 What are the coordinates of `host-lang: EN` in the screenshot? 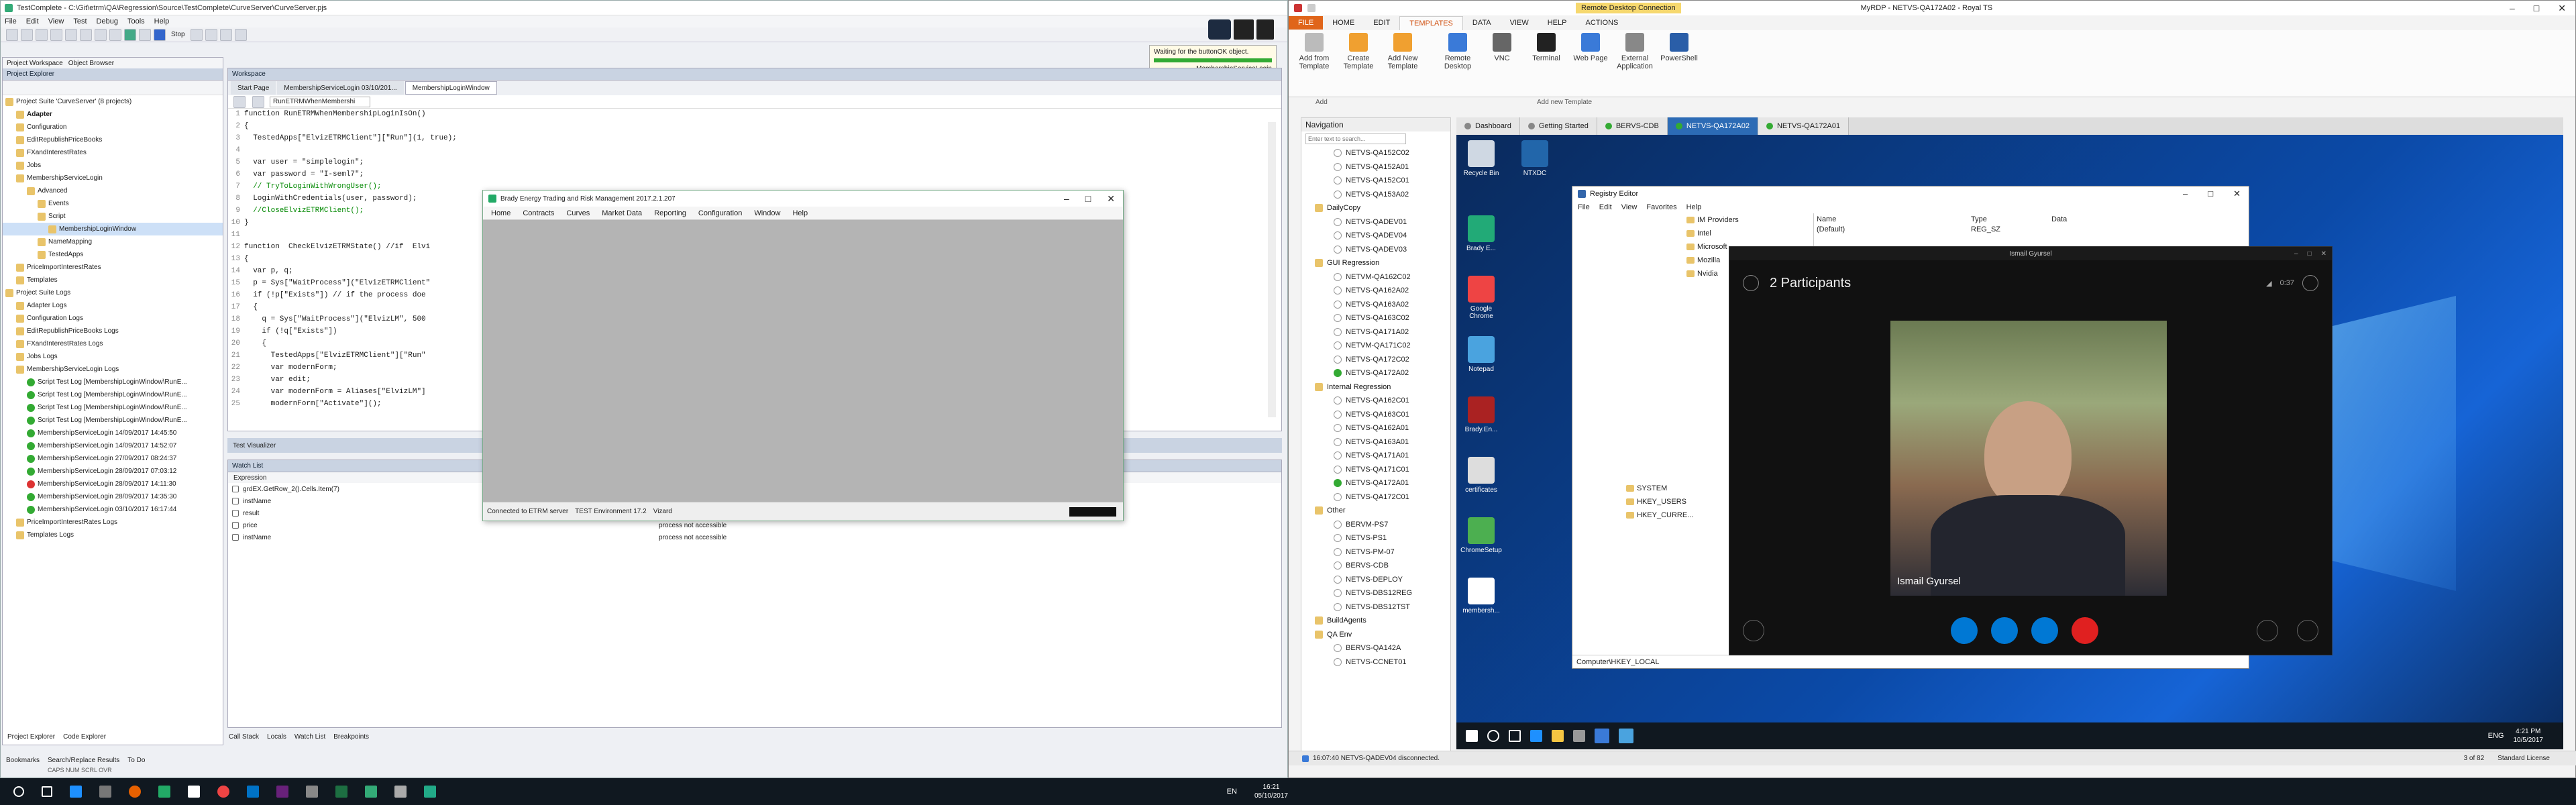 It's located at (1232, 792).